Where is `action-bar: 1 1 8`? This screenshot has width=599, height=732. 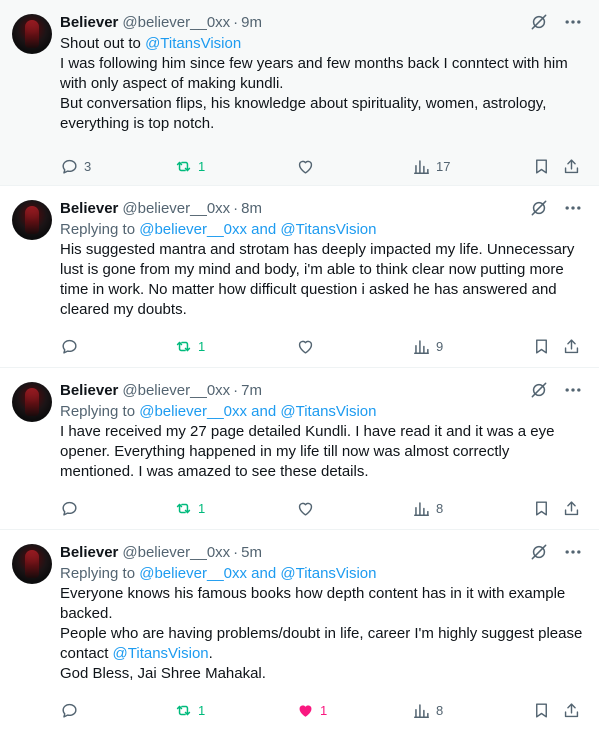
action-bar: 1 1 8 is located at coordinates (321, 710).